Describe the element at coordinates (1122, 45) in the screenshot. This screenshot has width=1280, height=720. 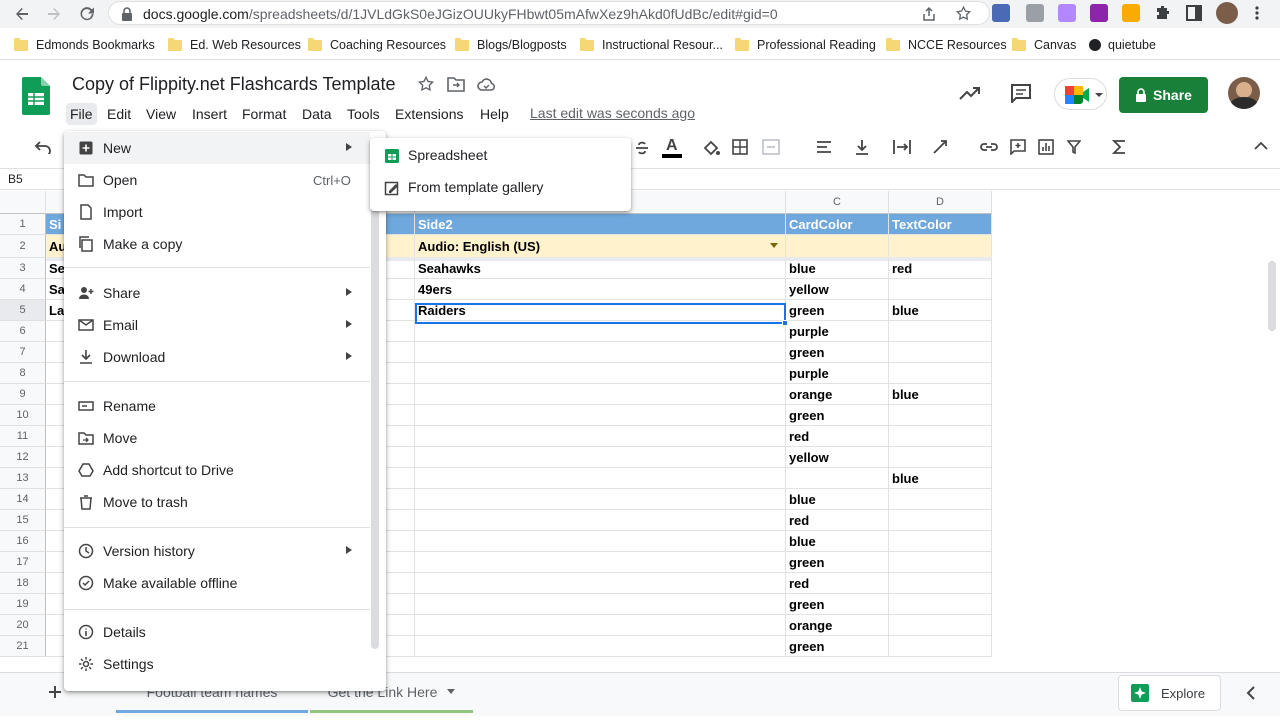
I see `bookmark-quietube: quietube` at that location.